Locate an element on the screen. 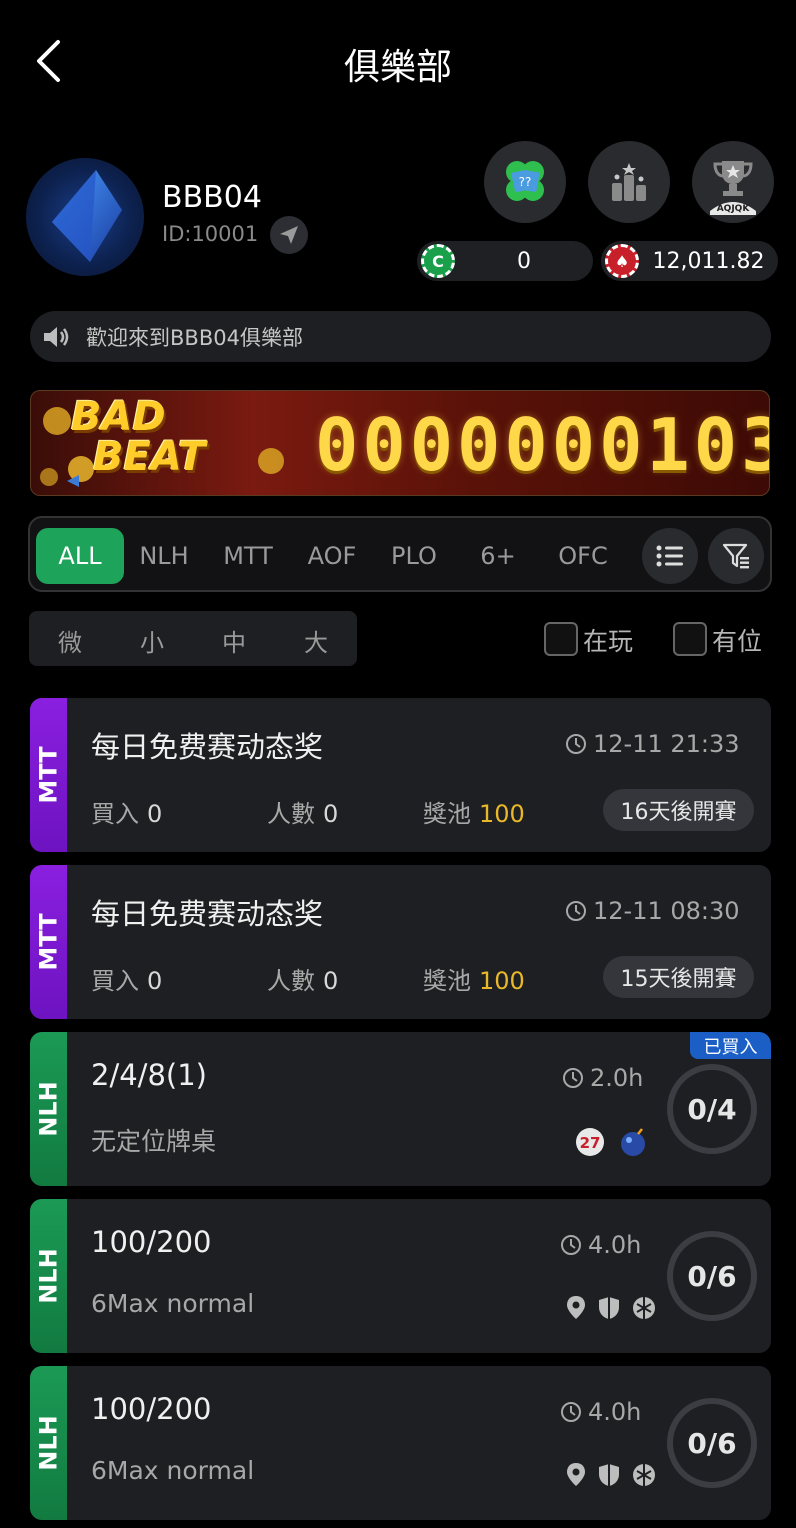 The width and height of the screenshot is (796, 1528). diamond-logo-icon is located at coordinates (87, 216).